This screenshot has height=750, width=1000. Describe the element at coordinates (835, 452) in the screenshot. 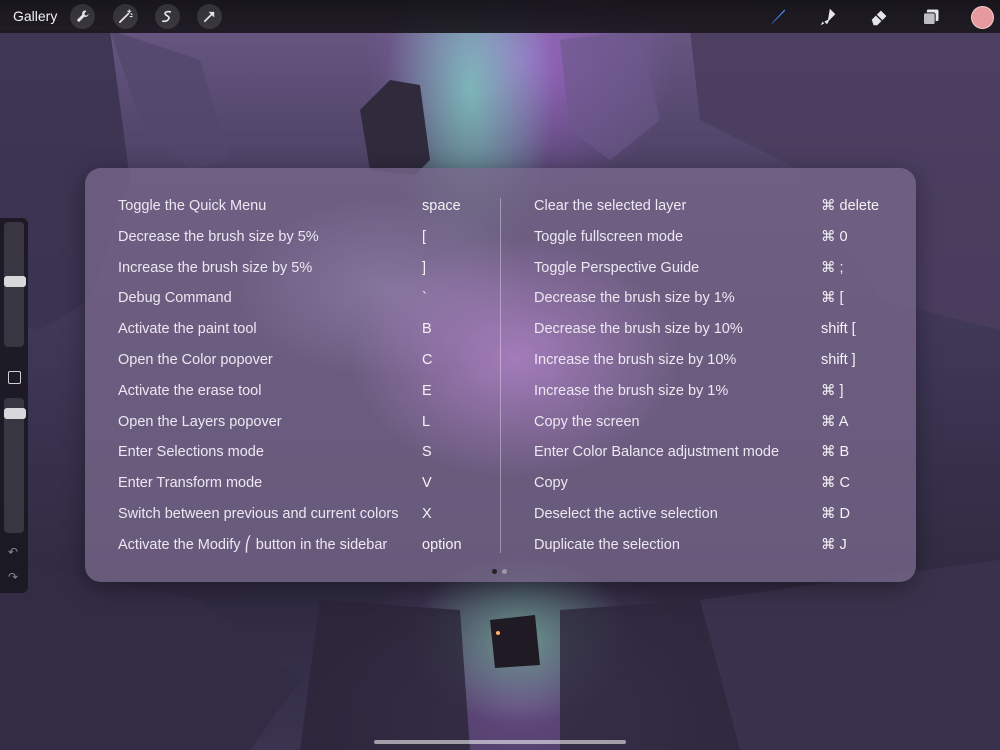

I see `shortcut-key: ⌘ B` at that location.